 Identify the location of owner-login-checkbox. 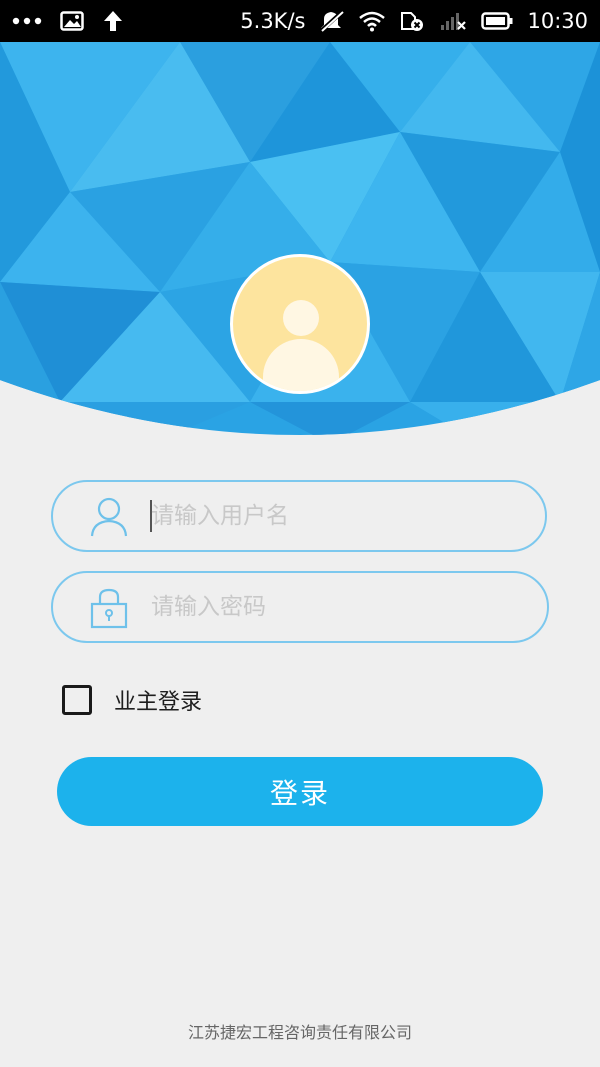
(77, 700).